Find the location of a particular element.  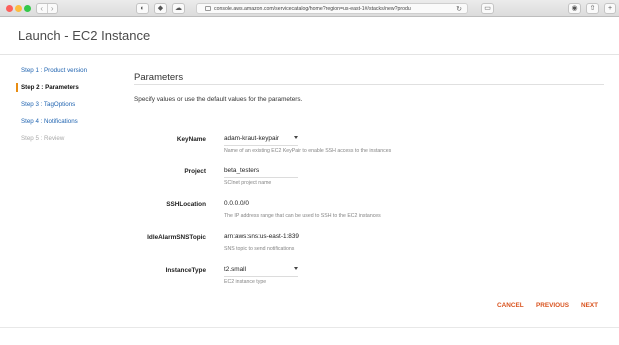

forward-button: › is located at coordinates (52, 8).